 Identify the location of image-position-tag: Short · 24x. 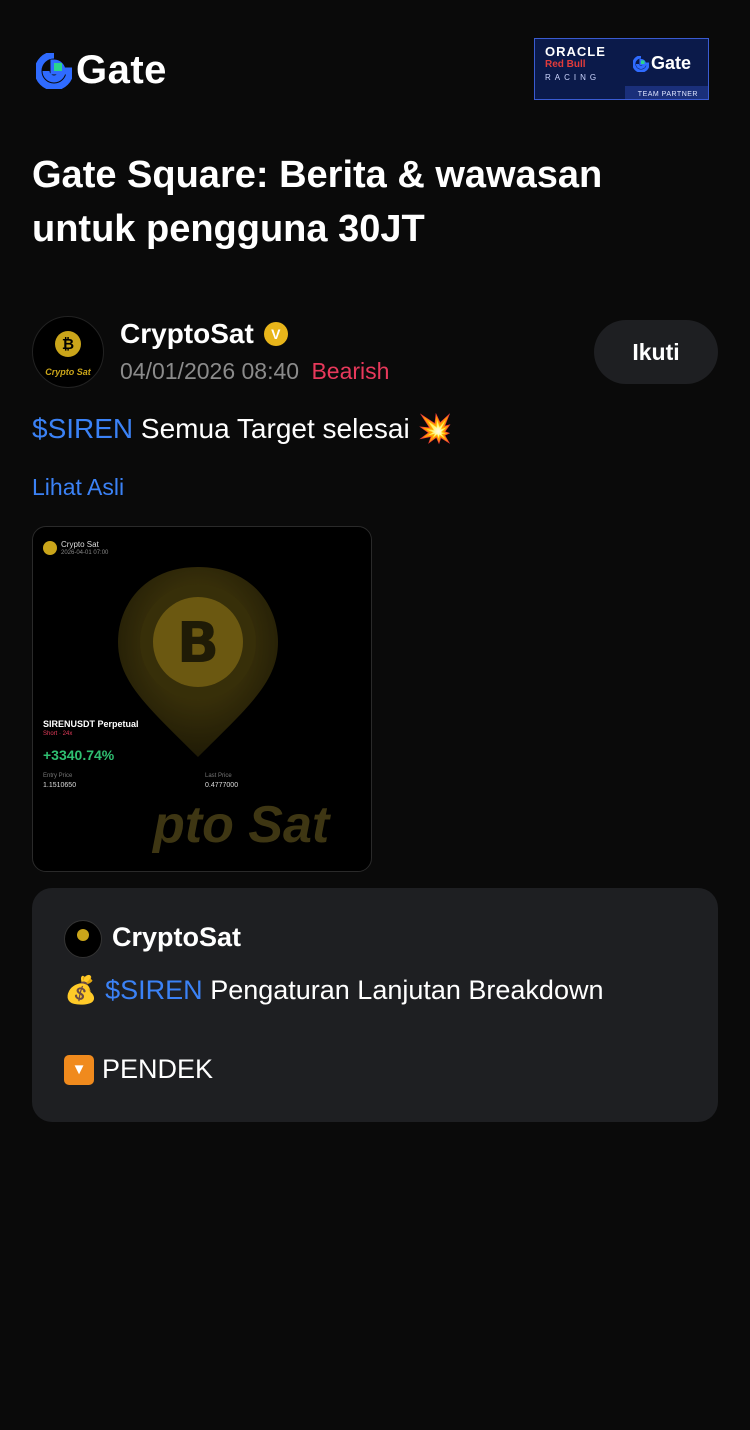
(58, 734).